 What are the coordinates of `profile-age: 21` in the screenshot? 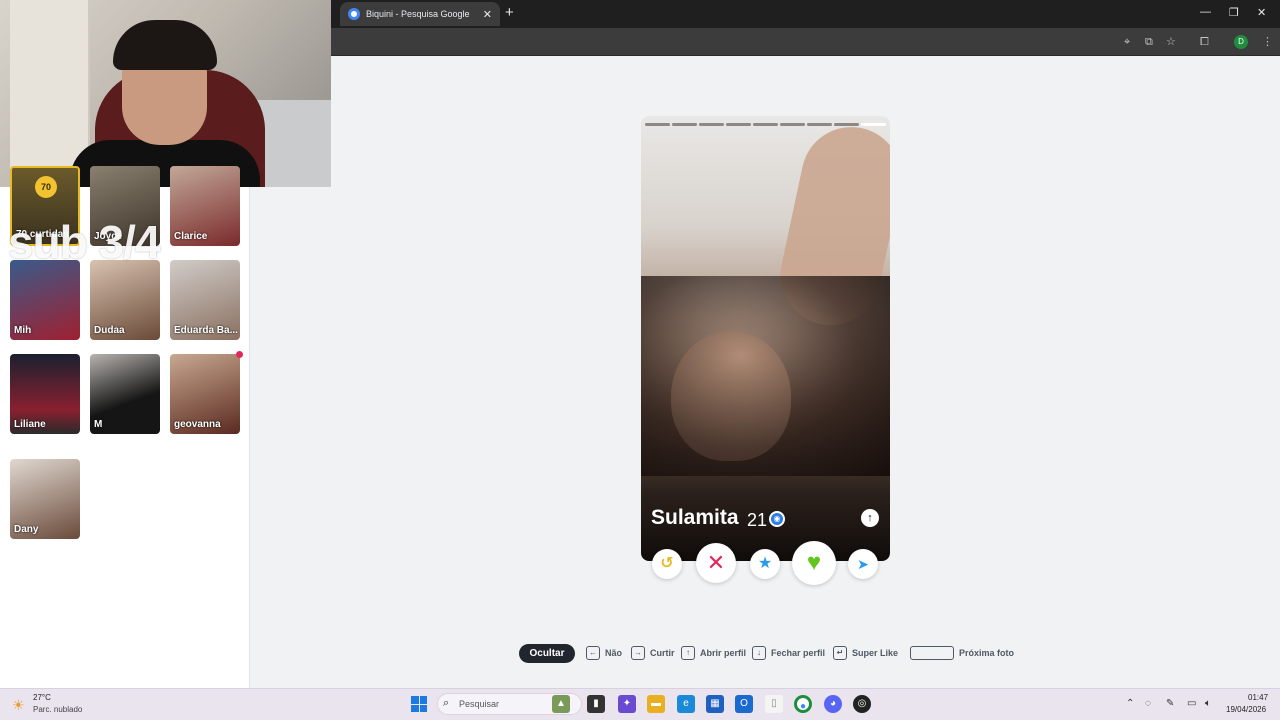 It's located at (757, 520).